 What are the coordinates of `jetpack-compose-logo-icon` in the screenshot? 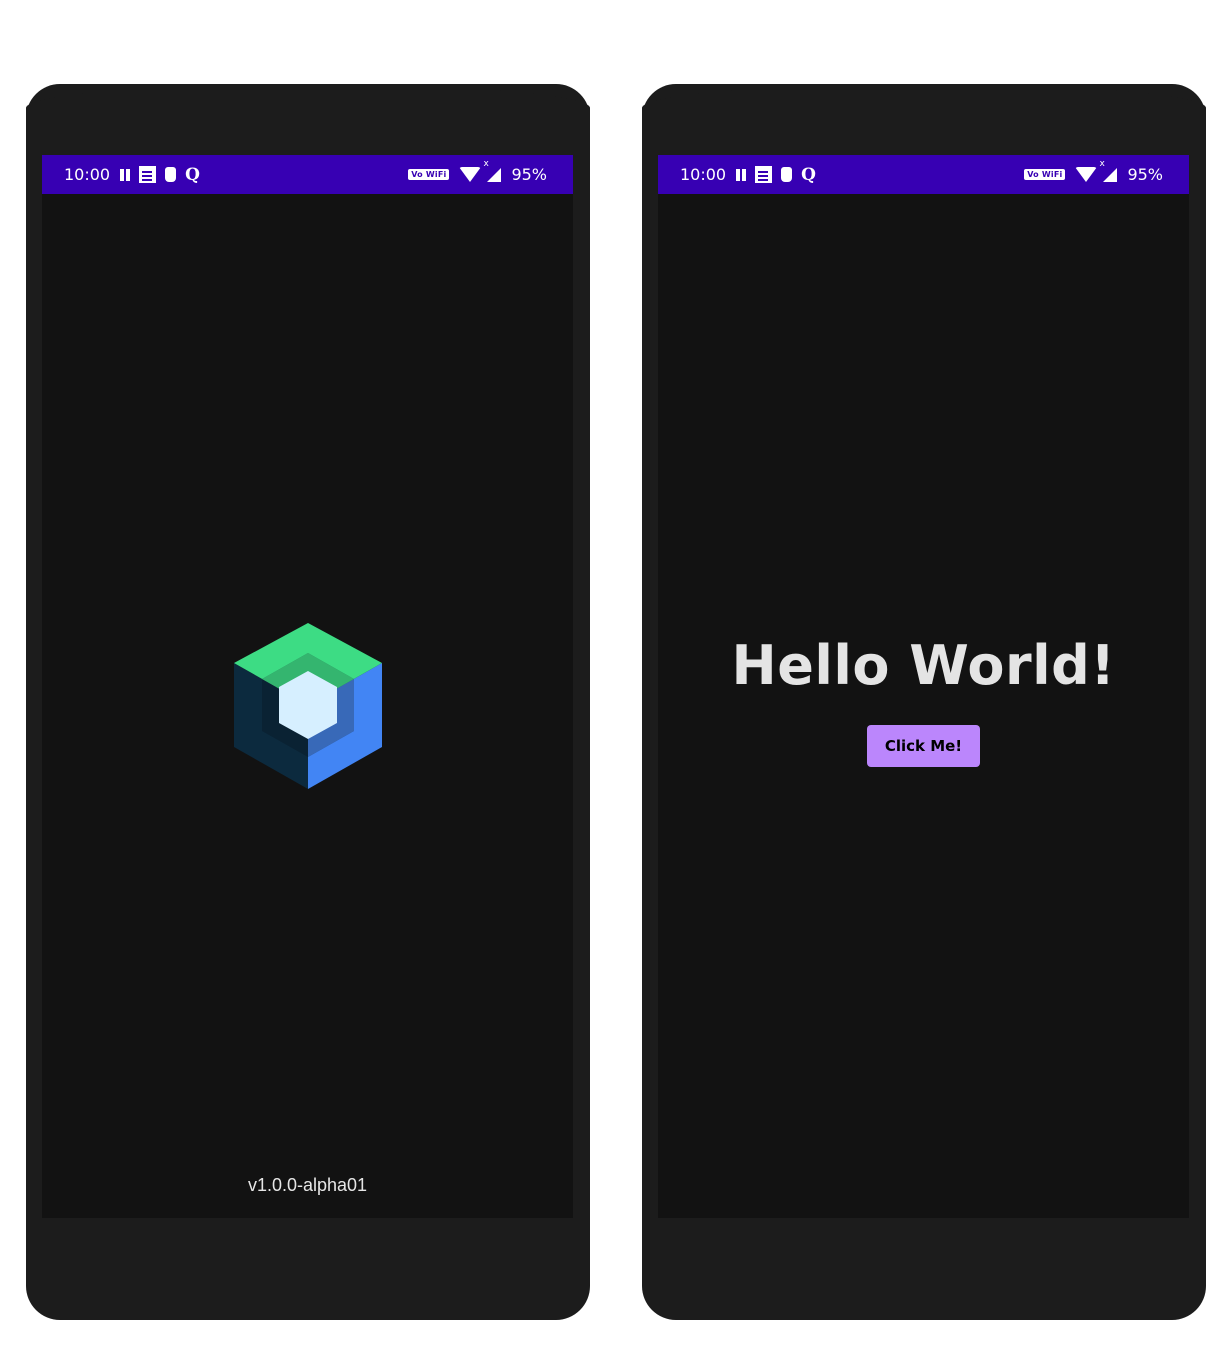 It's located at (308, 706).